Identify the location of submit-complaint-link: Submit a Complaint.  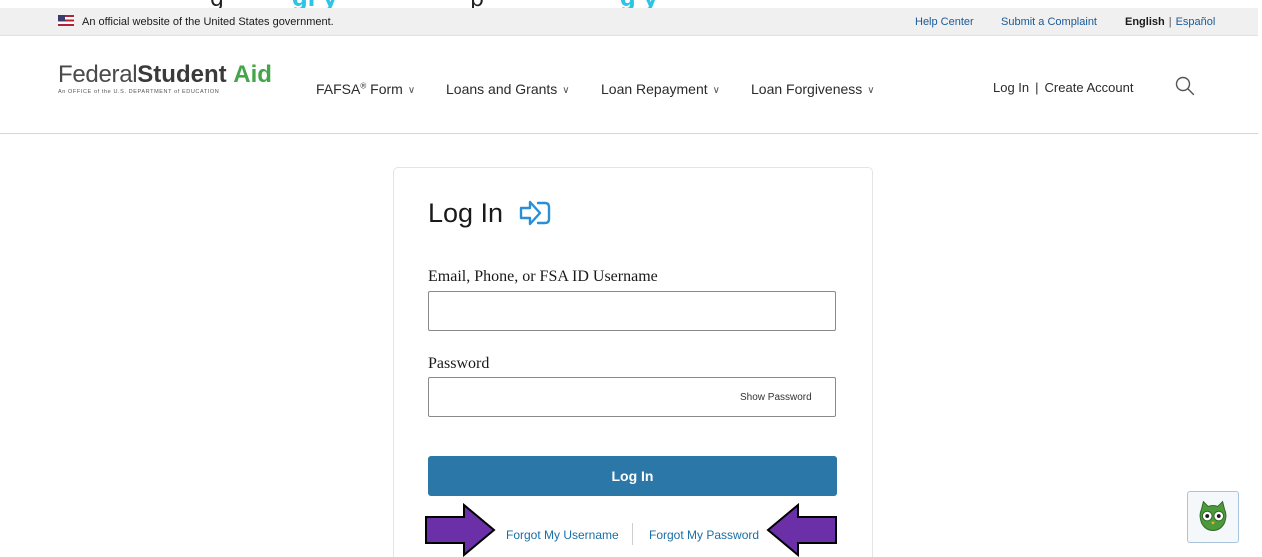
(1049, 22).